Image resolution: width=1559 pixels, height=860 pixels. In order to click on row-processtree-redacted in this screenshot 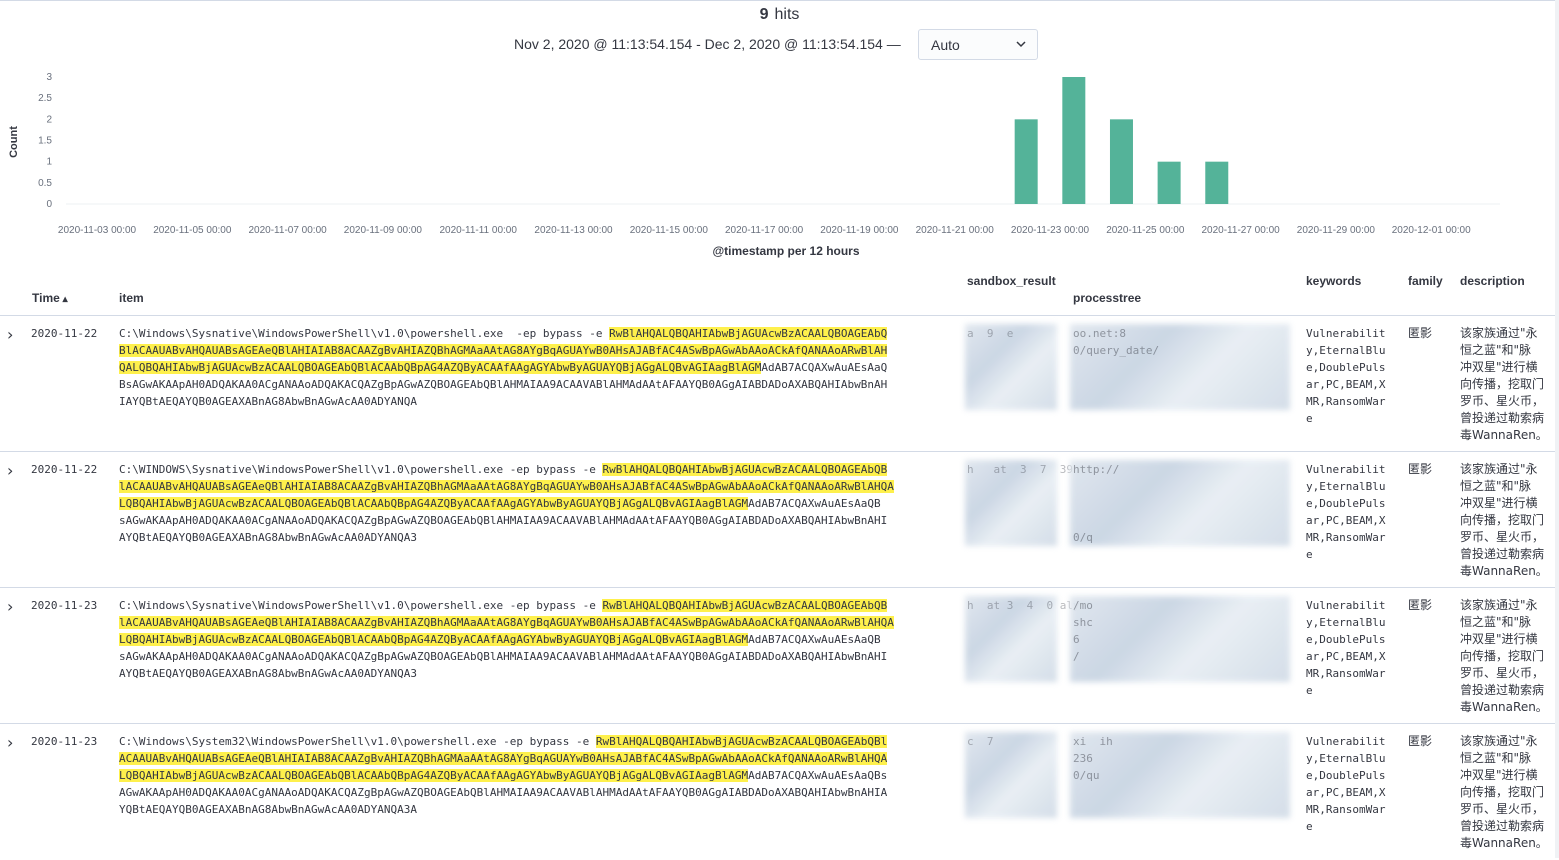, I will do `click(1180, 639)`.